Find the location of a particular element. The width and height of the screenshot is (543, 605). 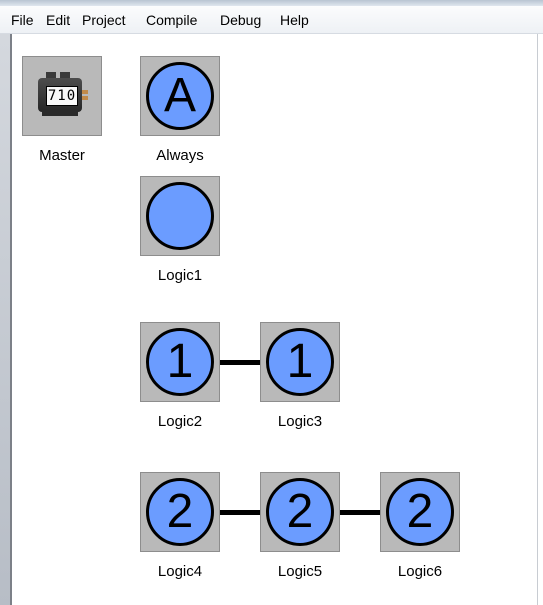

menu-bar: File Edit Project Compile Debug Help is located at coordinates (271, 20).